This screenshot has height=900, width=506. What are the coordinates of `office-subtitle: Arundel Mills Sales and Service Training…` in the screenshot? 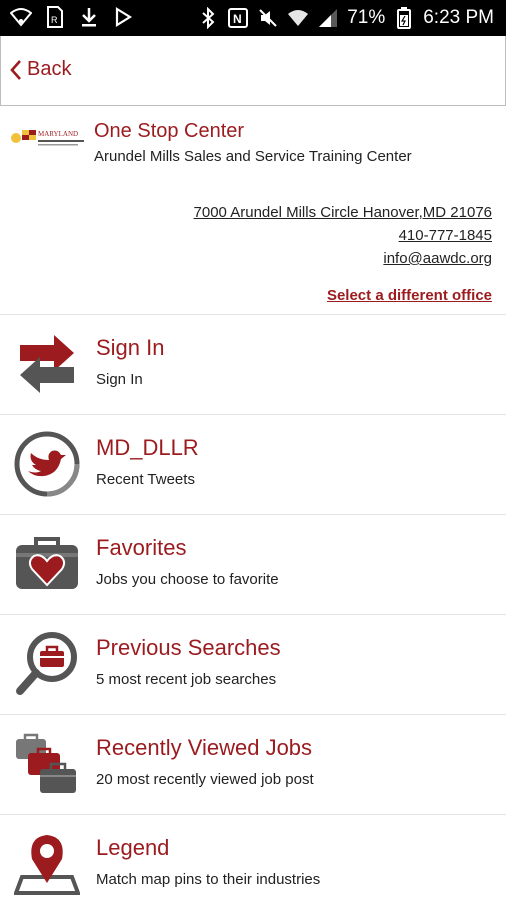 It's located at (253, 156).